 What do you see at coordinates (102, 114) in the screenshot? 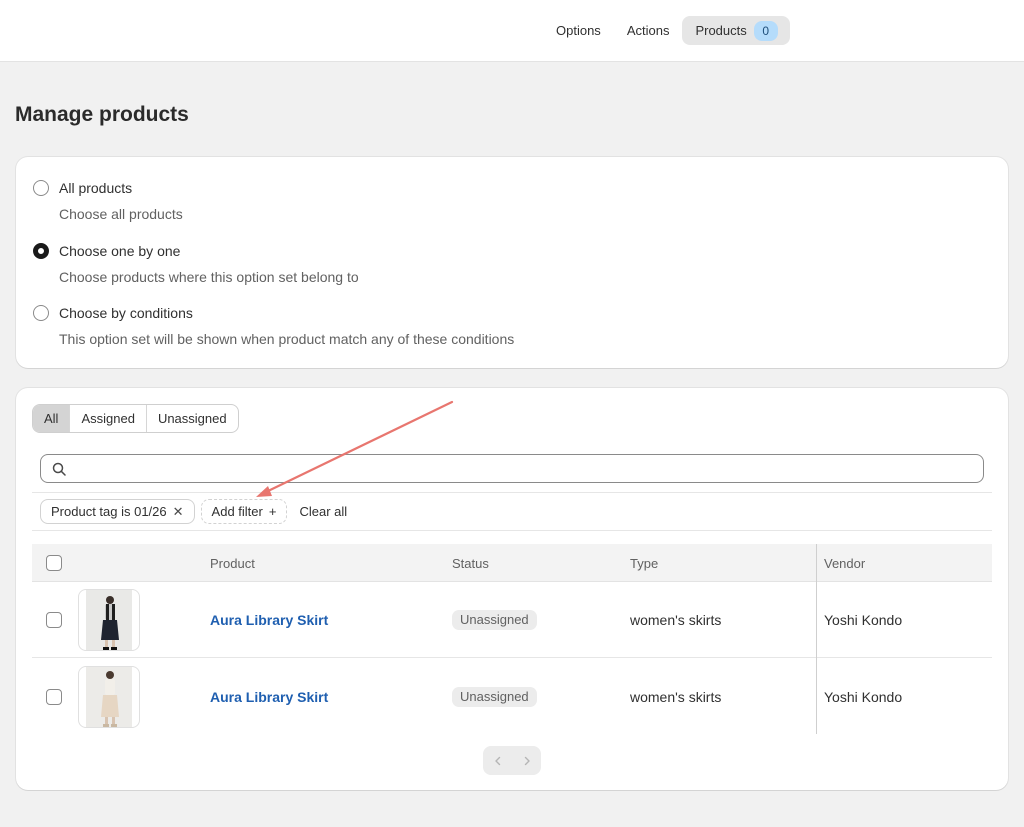
I see `page-title: Manage products` at bounding box center [102, 114].